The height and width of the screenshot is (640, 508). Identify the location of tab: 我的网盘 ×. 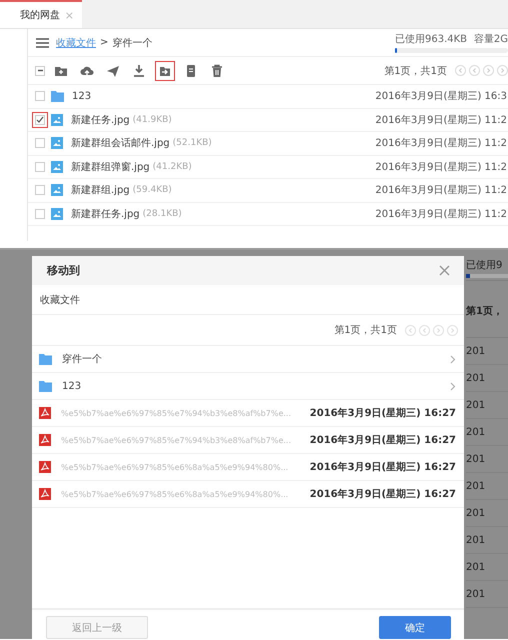
(41, 14).